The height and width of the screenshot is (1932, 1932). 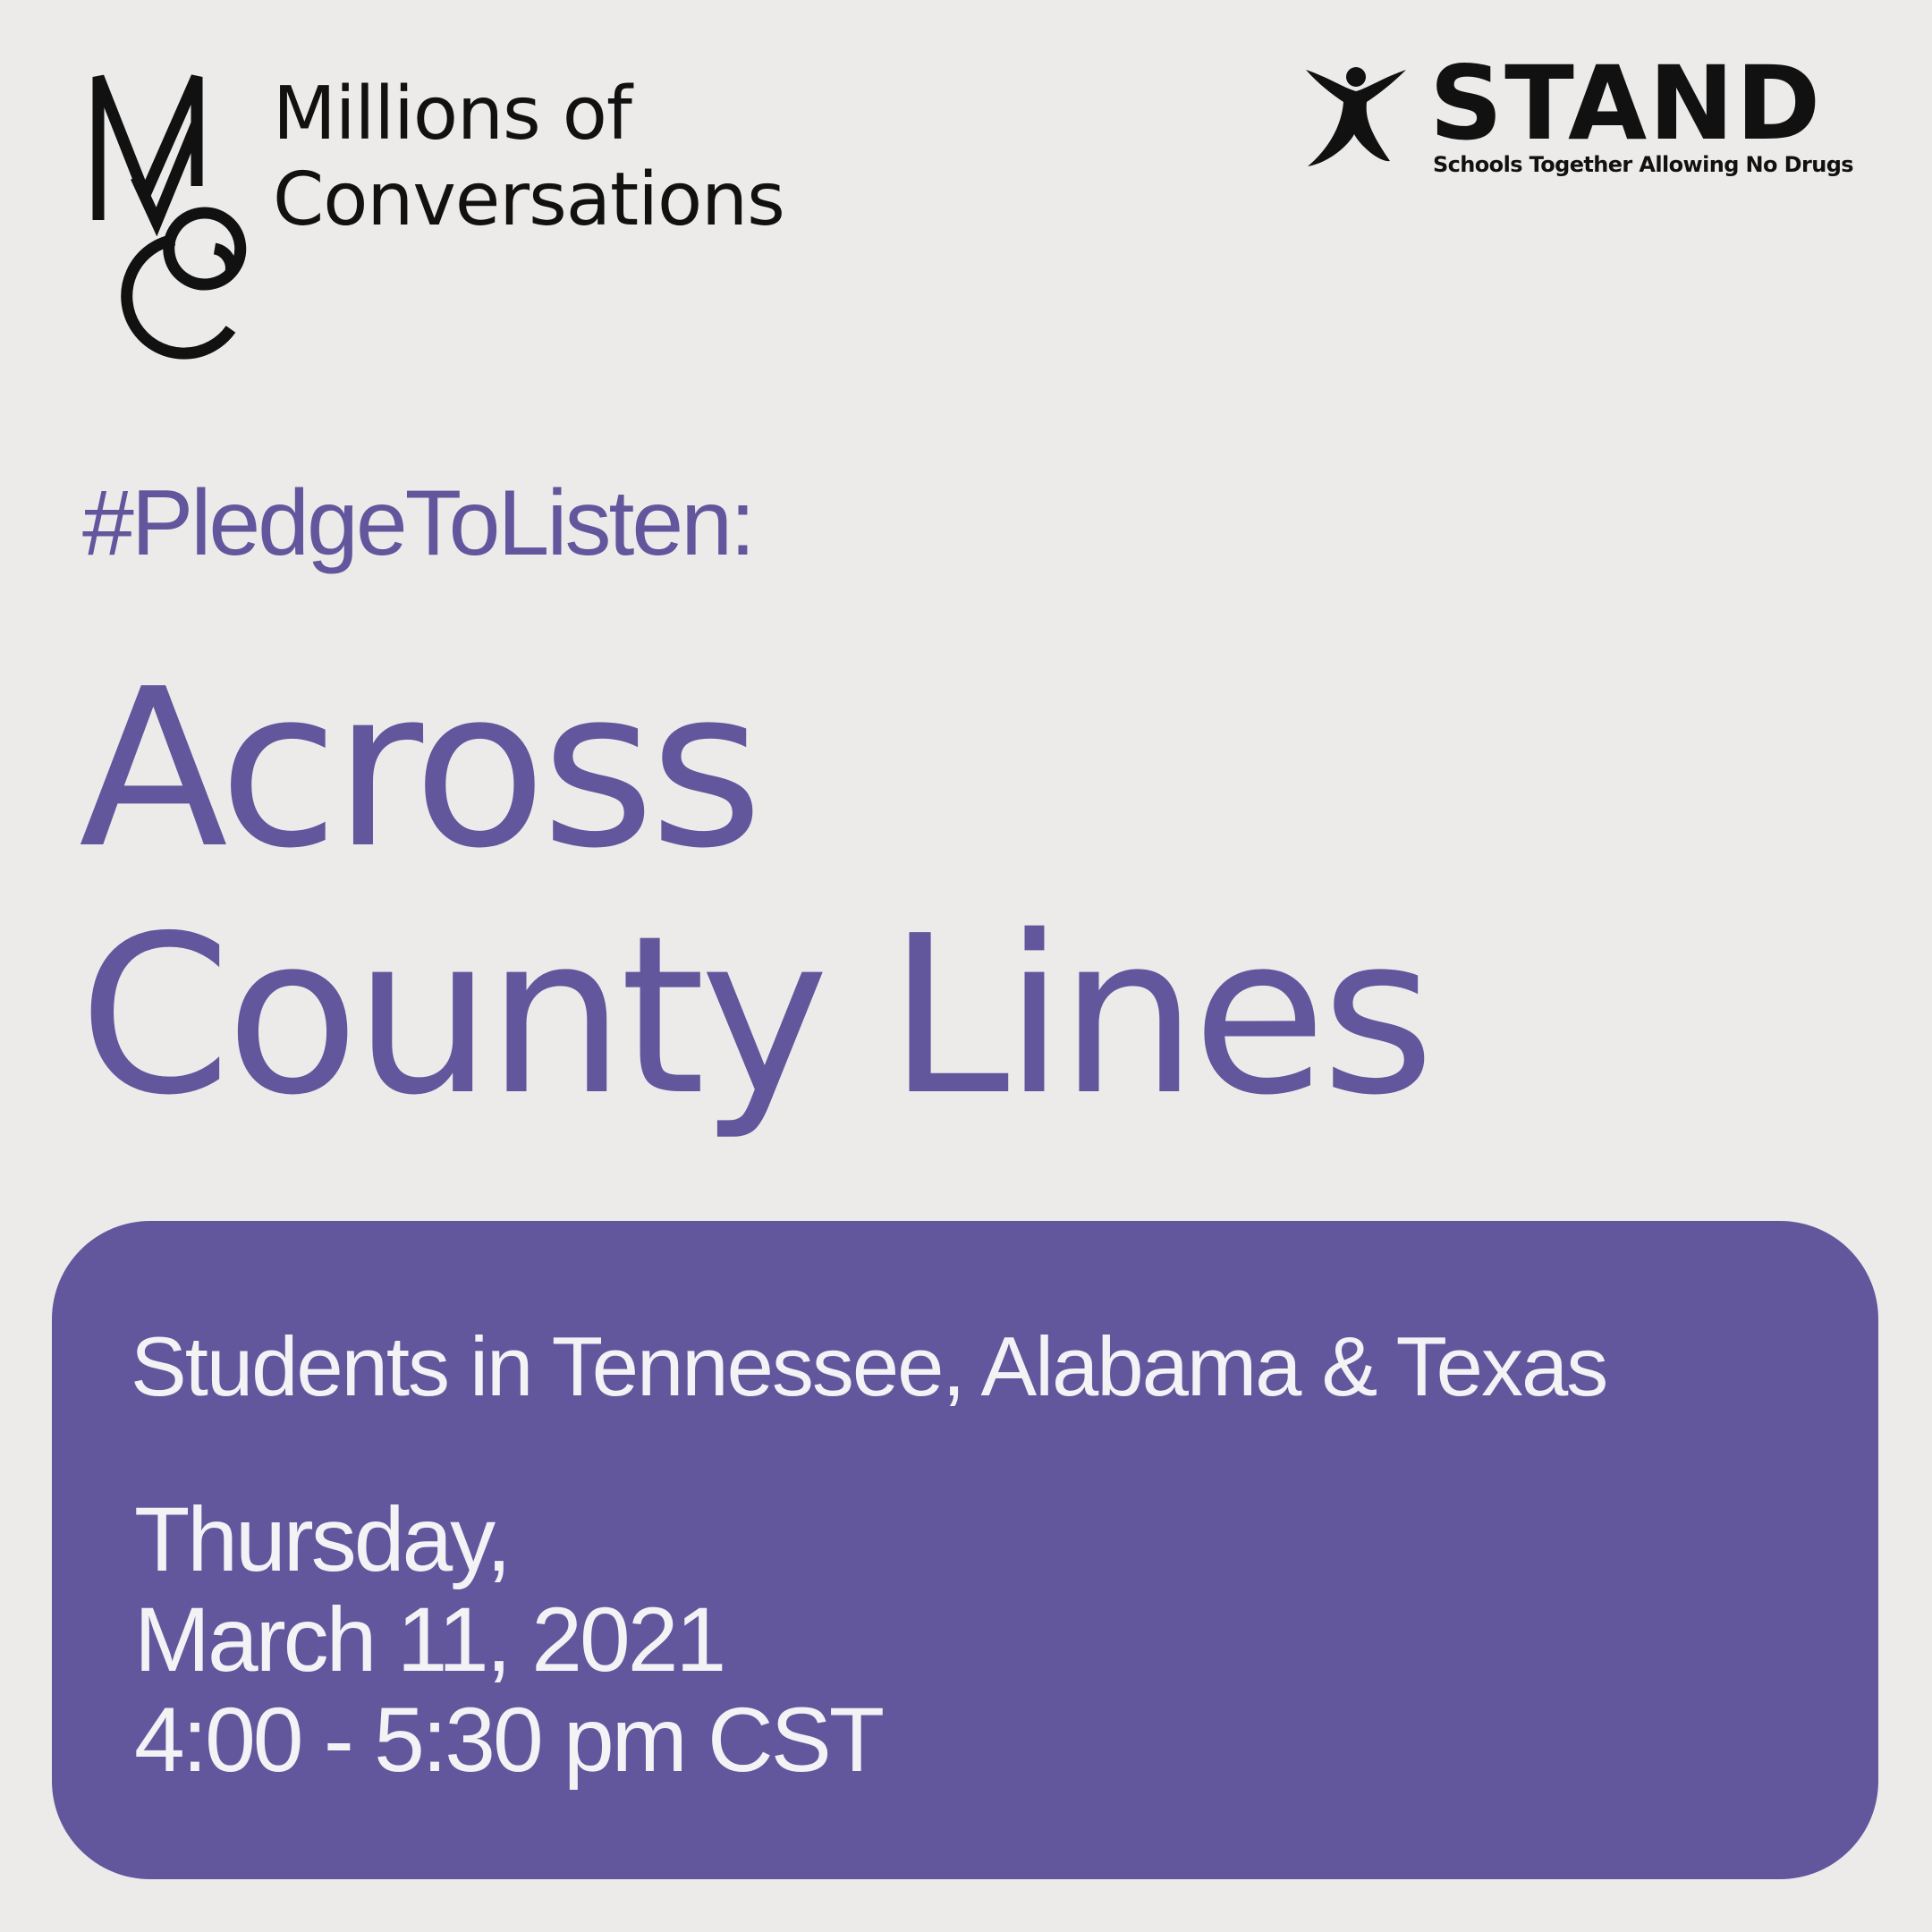 I want to click on moc-monogram-icon, so click(x=169, y=217).